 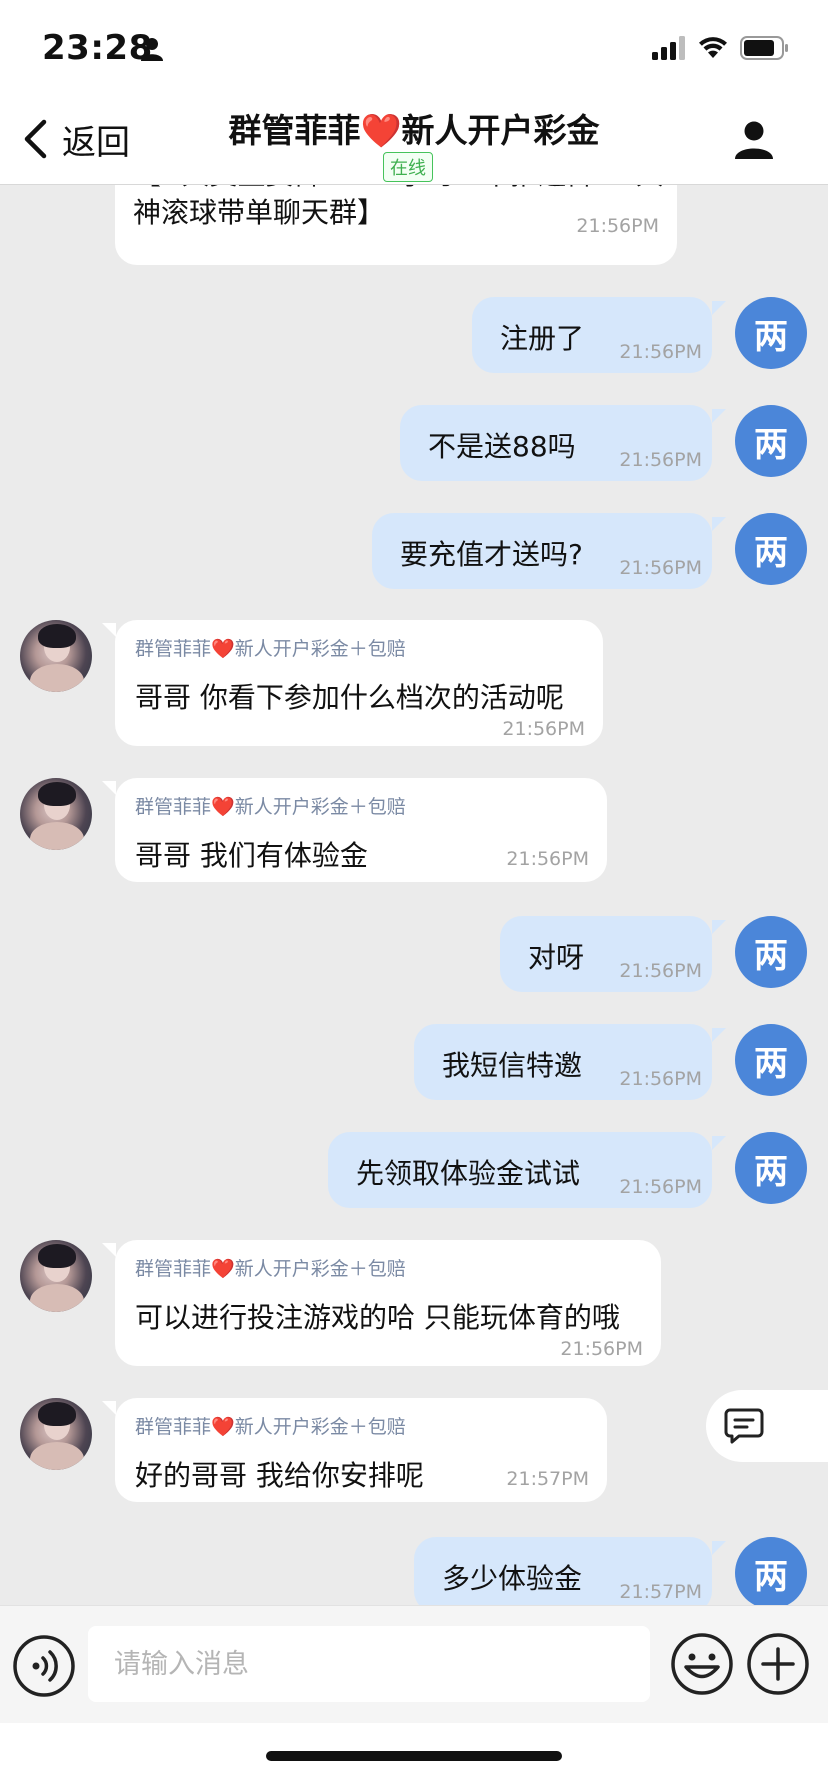 What do you see at coordinates (414, 46) in the screenshot?
I see `status-bar: 23:28` at bounding box center [414, 46].